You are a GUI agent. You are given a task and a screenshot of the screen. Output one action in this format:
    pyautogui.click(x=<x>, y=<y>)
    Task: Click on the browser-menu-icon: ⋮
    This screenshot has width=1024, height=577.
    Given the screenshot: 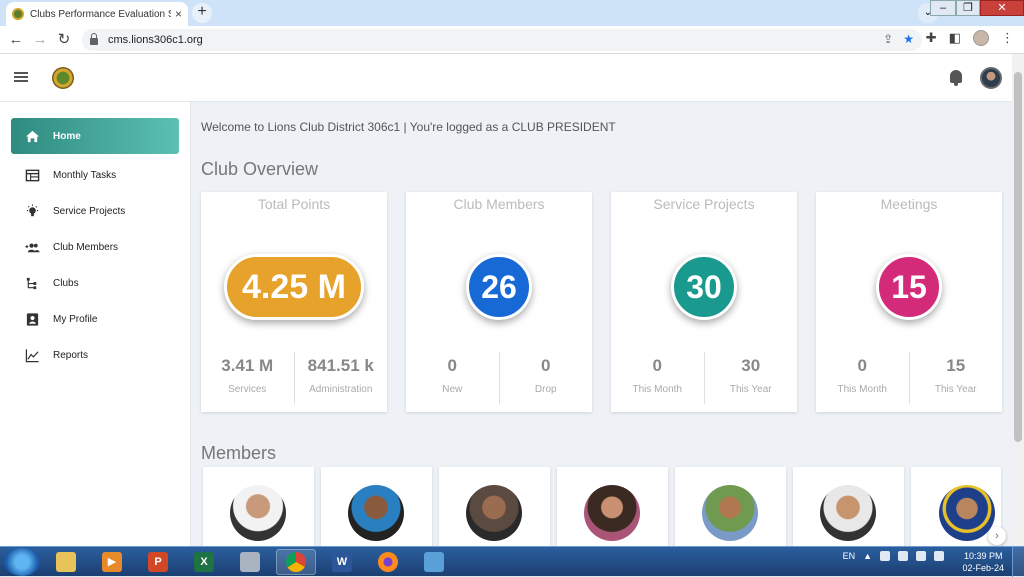 What is the action you would take?
    pyautogui.click(x=1007, y=38)
    